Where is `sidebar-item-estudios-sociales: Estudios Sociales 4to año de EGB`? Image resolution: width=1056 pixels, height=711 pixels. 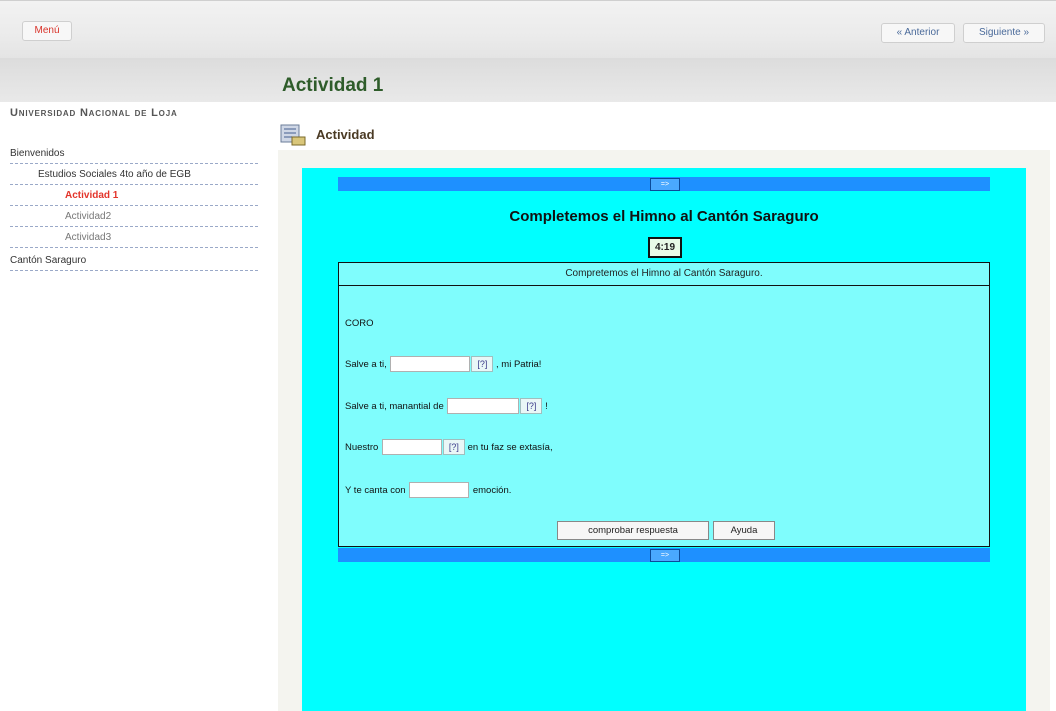
sidebar-item-estudios-sociales: Estudios Sociales 4to año de EGB is located at coordinates (134, 175).